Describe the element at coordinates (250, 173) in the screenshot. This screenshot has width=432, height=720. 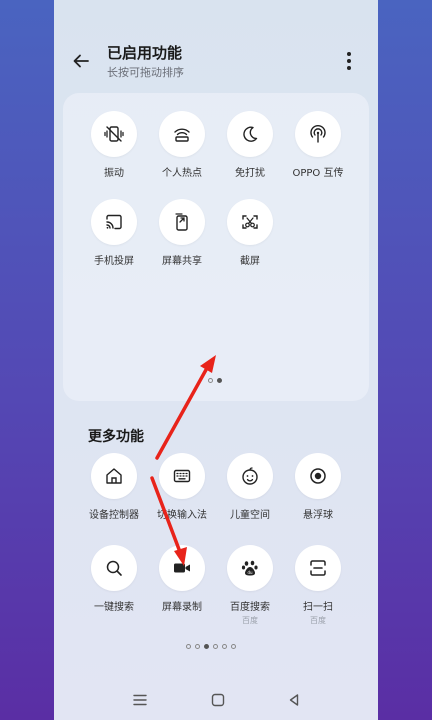
I see `tile-label: 免打扰` at that location.